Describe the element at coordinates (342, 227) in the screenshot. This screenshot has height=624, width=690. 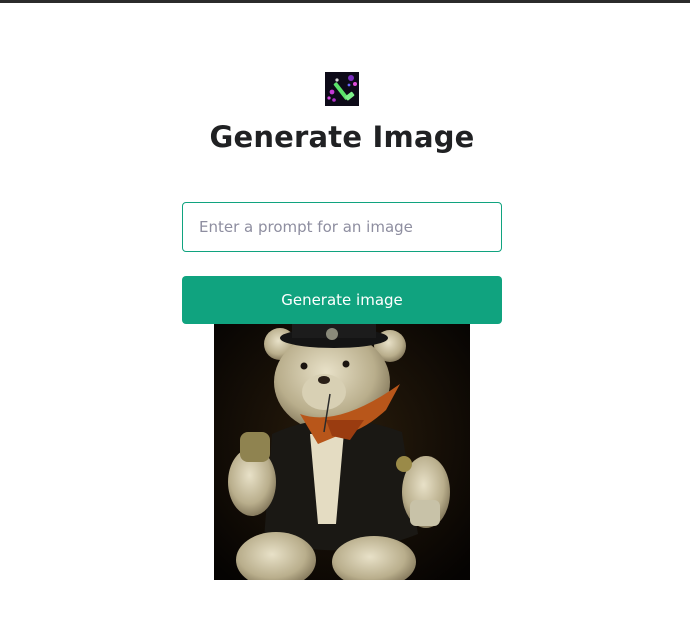
I see `prompt-input` at that location.